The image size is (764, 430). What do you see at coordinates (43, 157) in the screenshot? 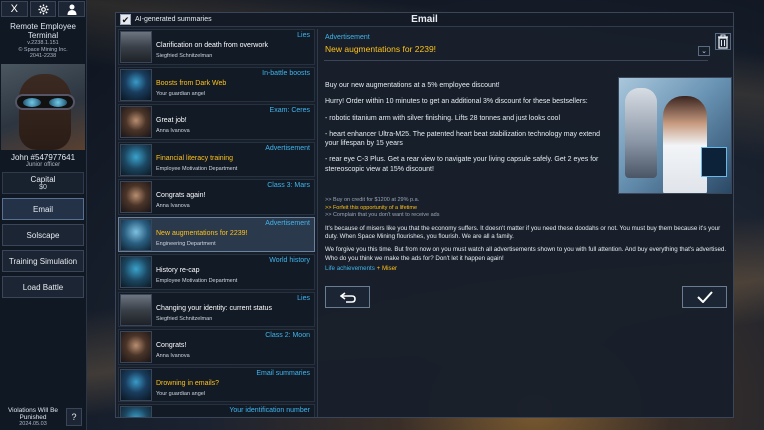
I see `player-name: John #547977641` at bounding box center [43, 157].